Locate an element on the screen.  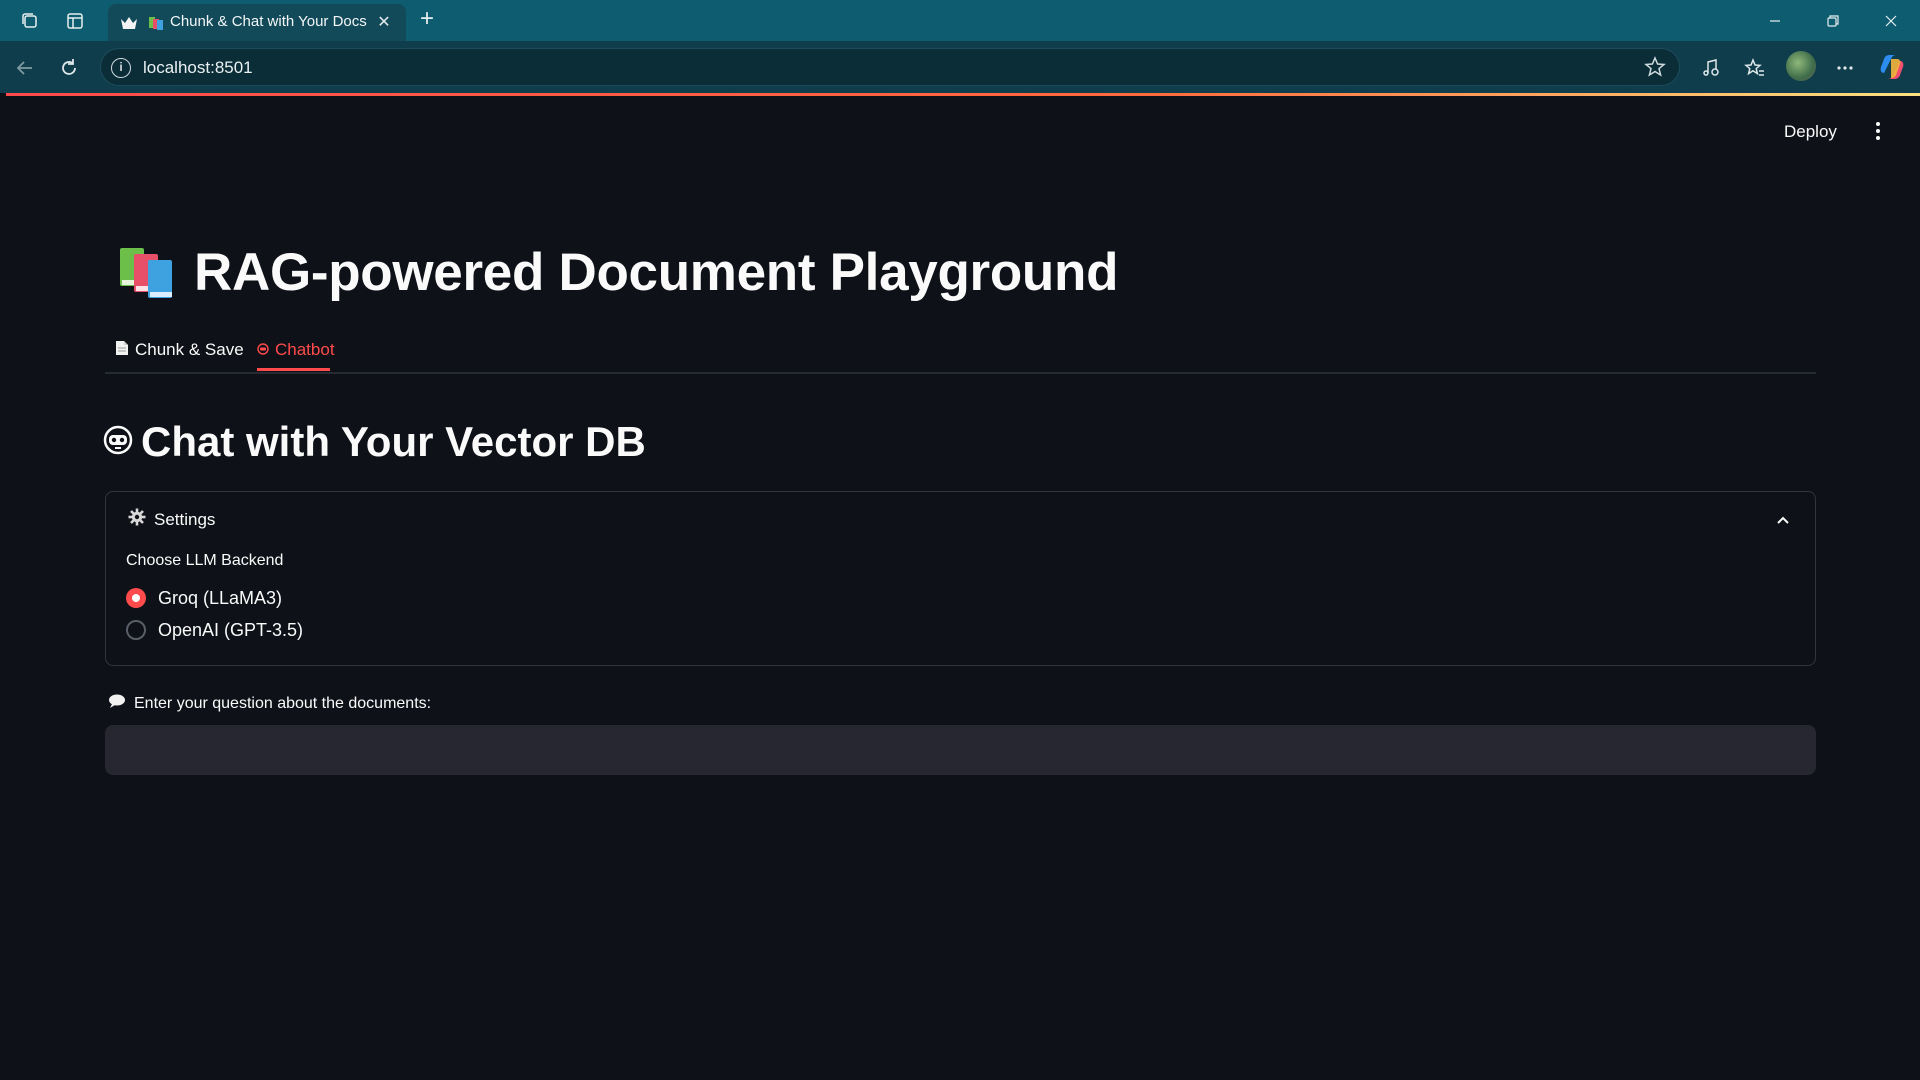
section-heading: Chat with Your Vector DB is located at coordinates (374, 442).